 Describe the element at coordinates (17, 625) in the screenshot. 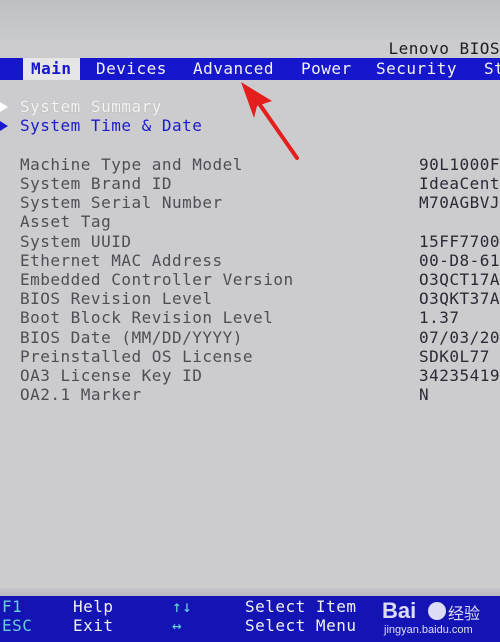

I see `key-esc: ESC` at that location.